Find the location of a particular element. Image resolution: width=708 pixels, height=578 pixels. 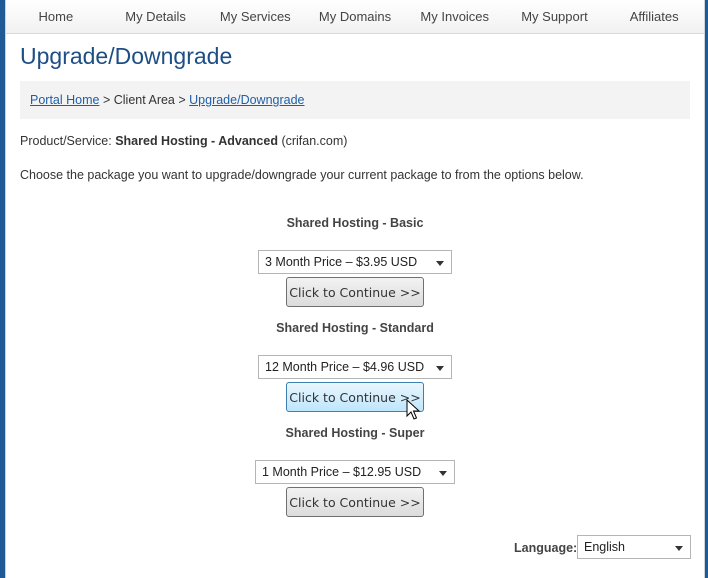

nav-my-services: My Services is located at coordinates (255, 16).